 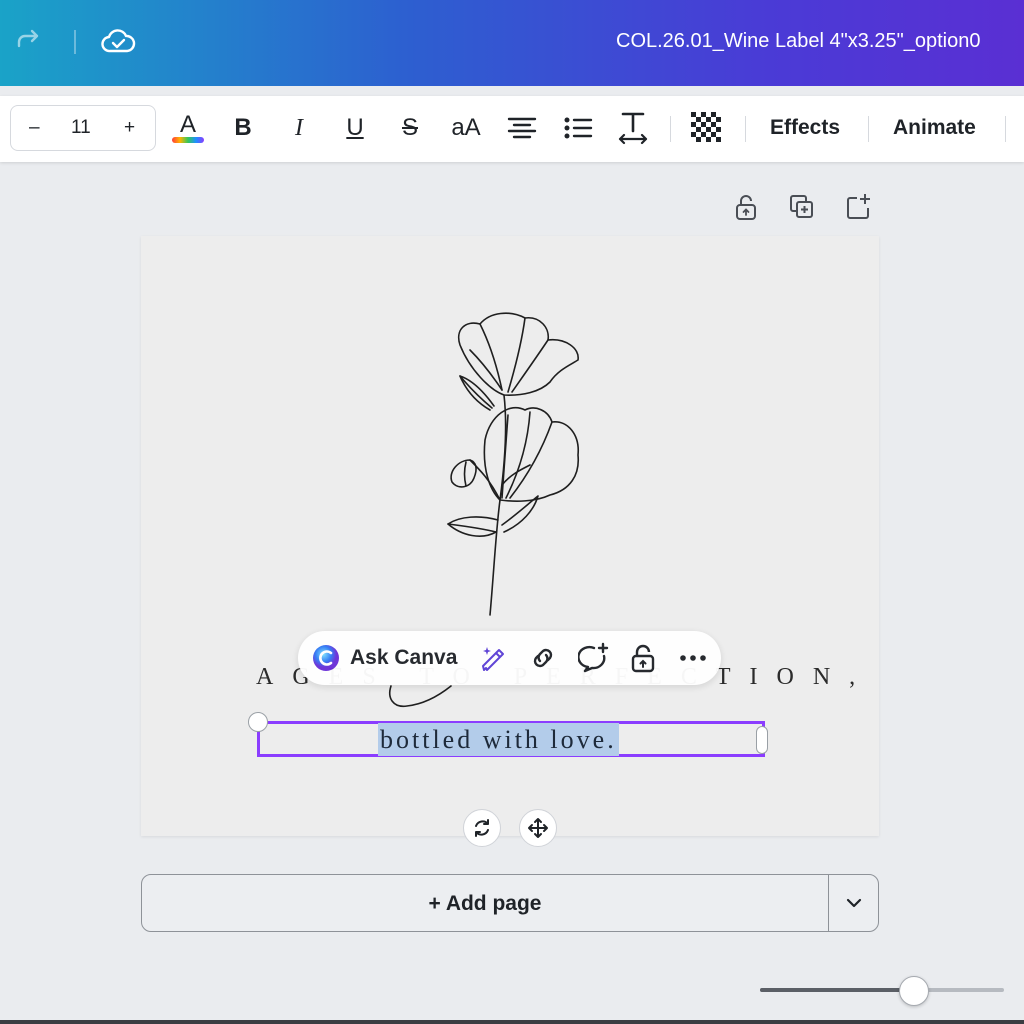 I want to click on add-comment-icon, so click(x=594, y=658).